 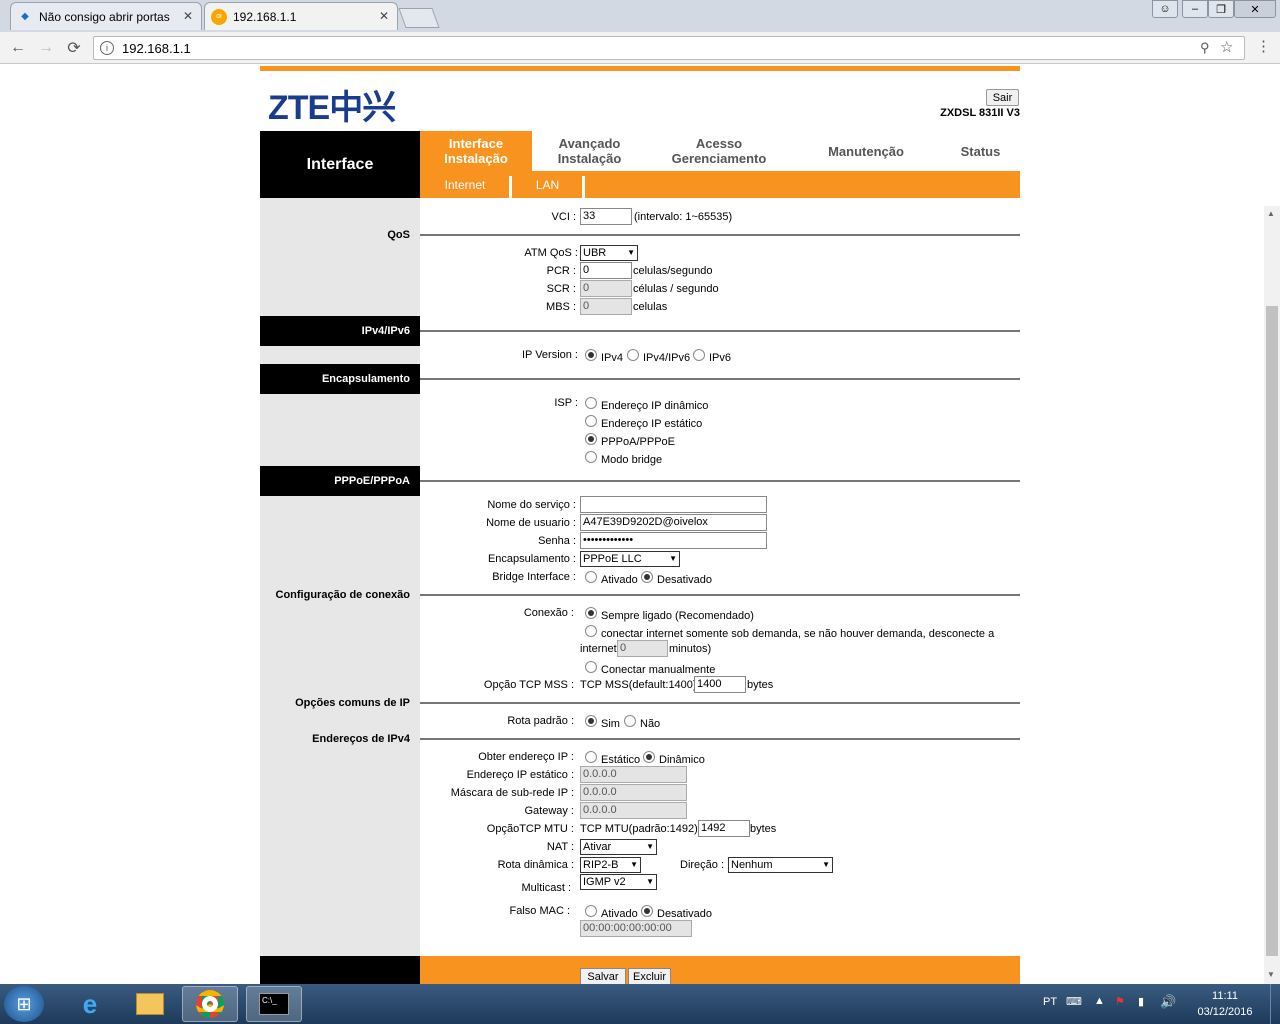 I want to click on radio-checked-icon, so click(x=591, y=355).